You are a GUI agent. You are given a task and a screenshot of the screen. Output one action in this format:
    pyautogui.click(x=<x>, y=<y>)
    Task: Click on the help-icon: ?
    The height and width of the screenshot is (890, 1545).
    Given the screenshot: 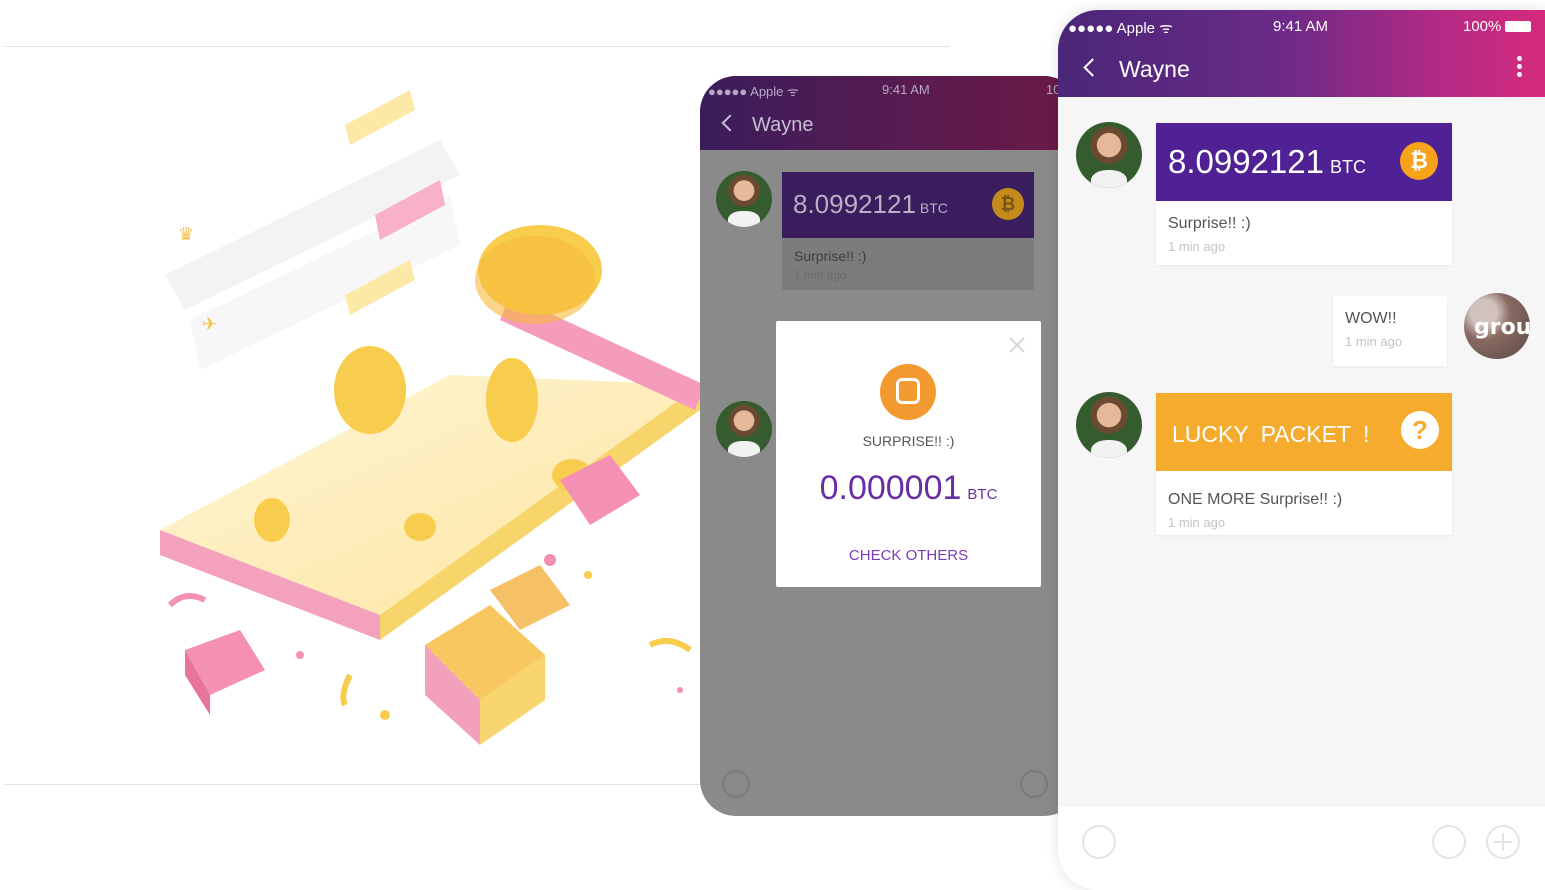 What is the action you would take?
    pyautogui.click(x=1420, y=430)
    